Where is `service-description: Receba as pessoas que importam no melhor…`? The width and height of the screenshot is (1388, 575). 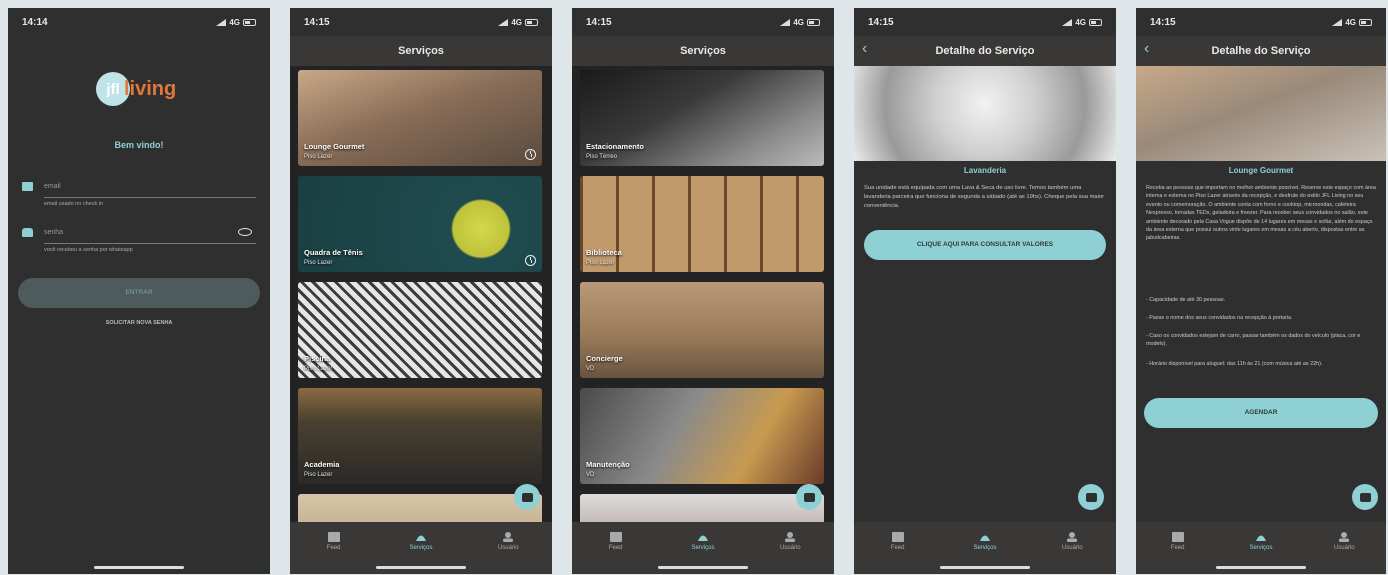 service-description: Receba as pessoas que importam no melhor… is located at coordinates (1261, 213).